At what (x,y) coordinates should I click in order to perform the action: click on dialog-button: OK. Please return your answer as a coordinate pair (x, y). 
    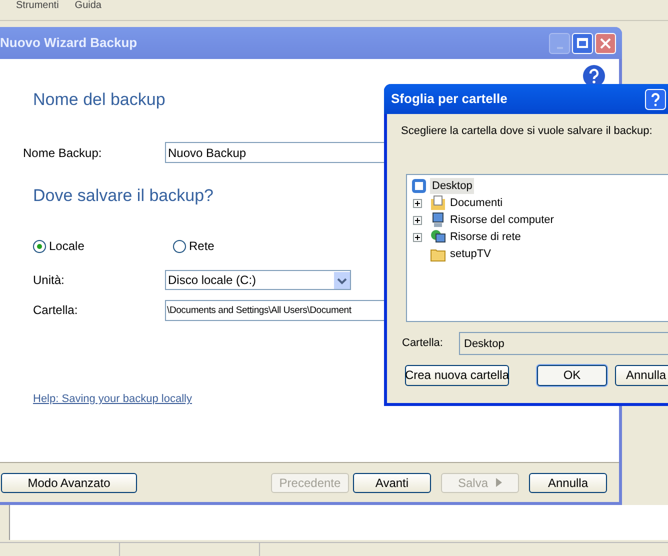
    Looking at the image, I should click on (572, 375).